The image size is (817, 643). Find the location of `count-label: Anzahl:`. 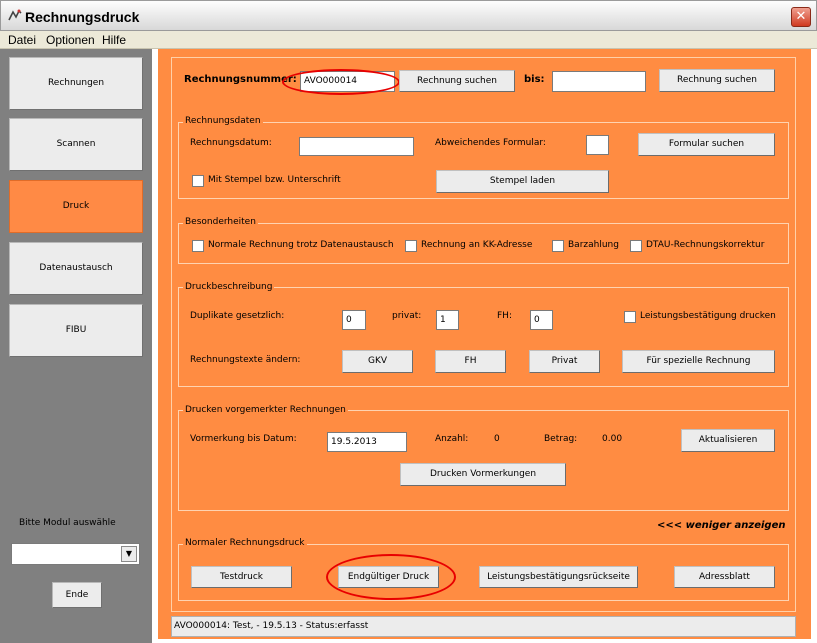

count-label: Anzahl: is located at coordinates (452, 439).